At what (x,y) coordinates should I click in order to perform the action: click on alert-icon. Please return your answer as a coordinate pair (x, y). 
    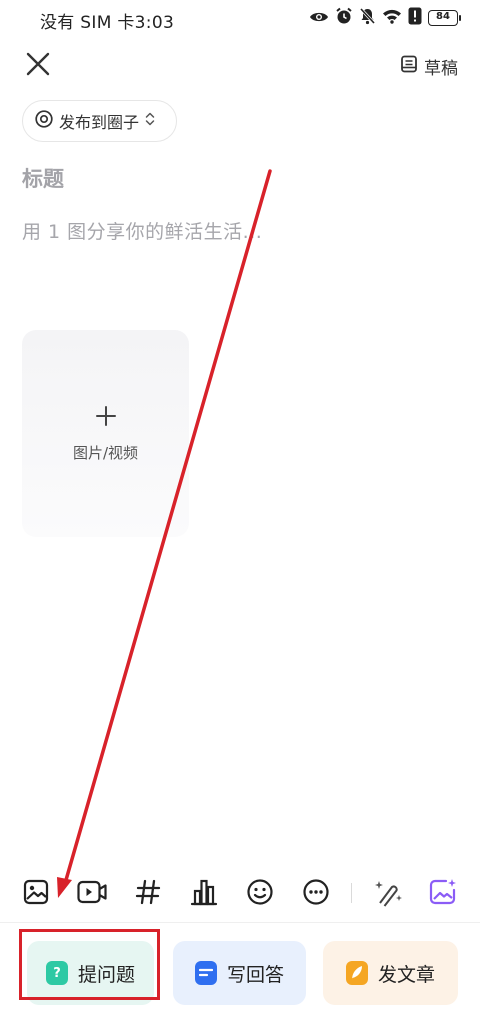
    Looking at the image, I should click on (415, 18).